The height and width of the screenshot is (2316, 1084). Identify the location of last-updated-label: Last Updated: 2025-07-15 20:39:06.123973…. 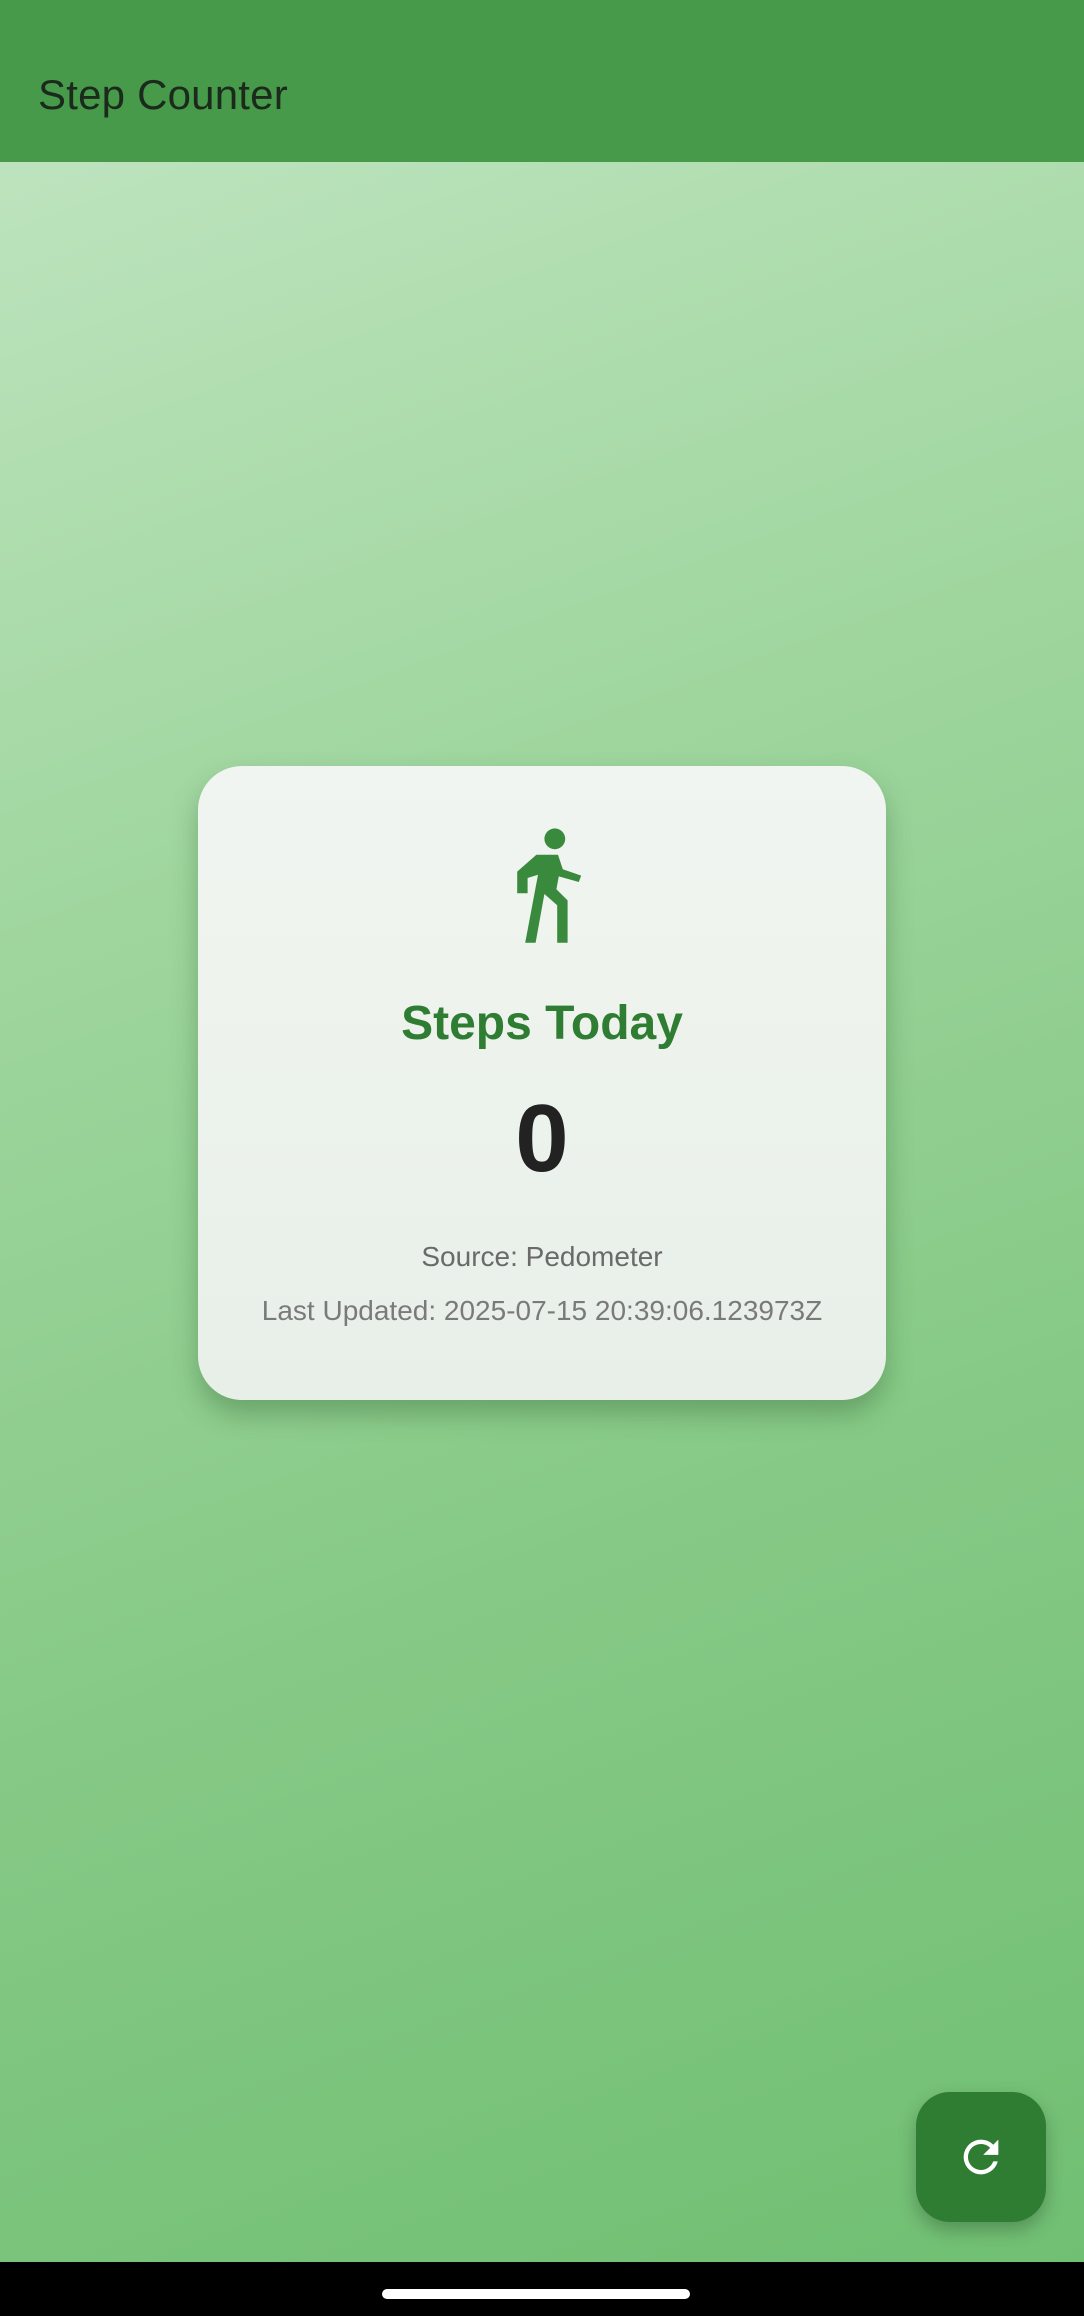
(542, 1310).